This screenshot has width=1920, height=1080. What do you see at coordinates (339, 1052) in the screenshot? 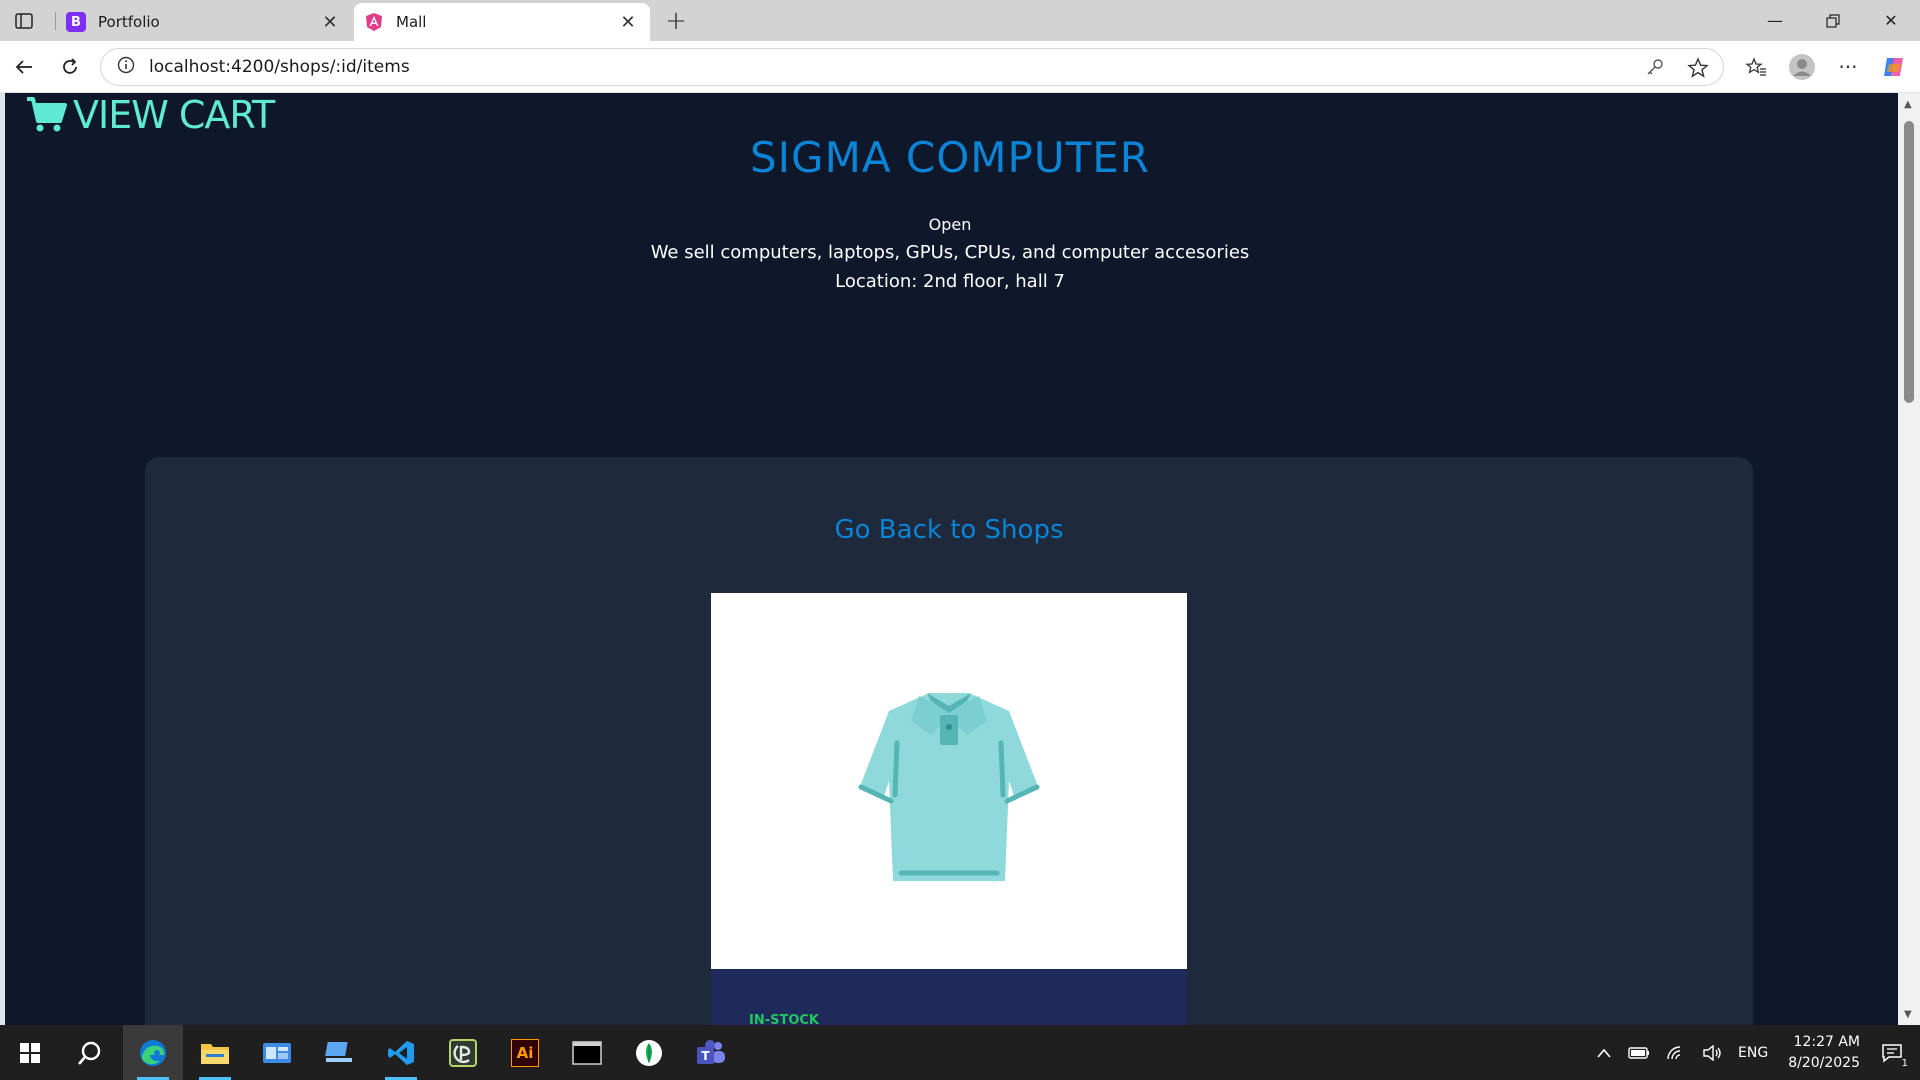
I see `remote-desktop-icon` at bounding box center [339, 1052].